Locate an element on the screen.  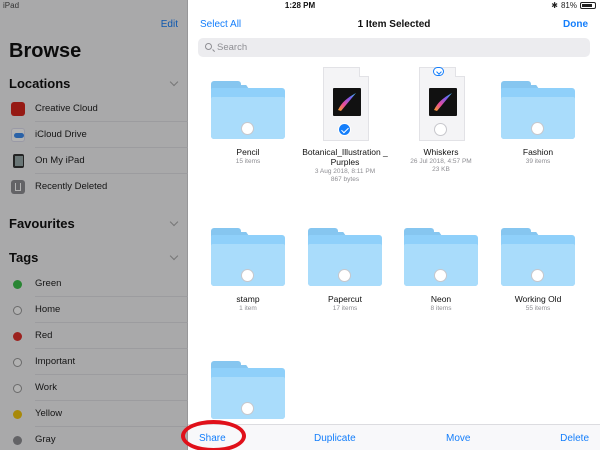
status-time: 1:28 PM is located at coordinates (300, 5).